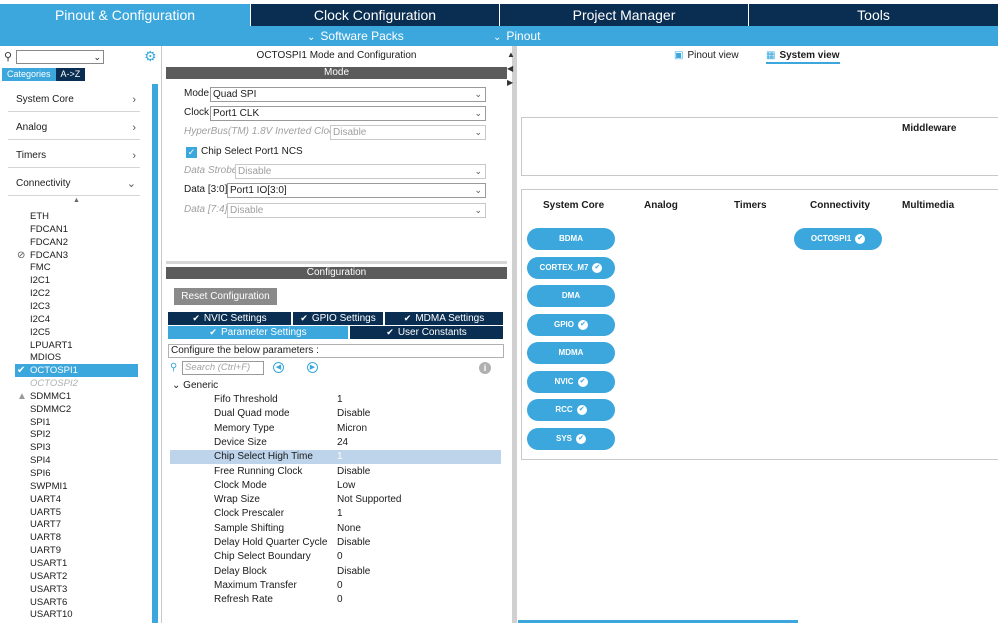  I want to click on scroll-up-icon: ▲, so click(76, 200).